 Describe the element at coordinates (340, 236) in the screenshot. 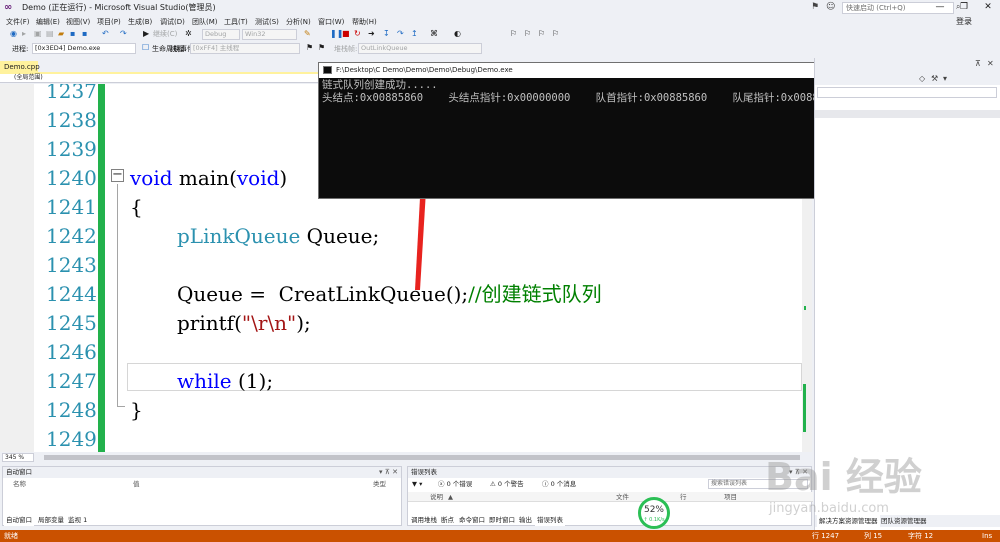

I see `code-text: Queue;` at that location.